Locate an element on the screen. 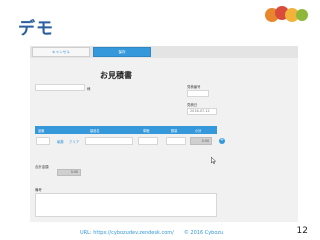 The height and width of the screenshot is (240, 320). col-header-subtotal: 小計 is located at coordinates (198, 130).